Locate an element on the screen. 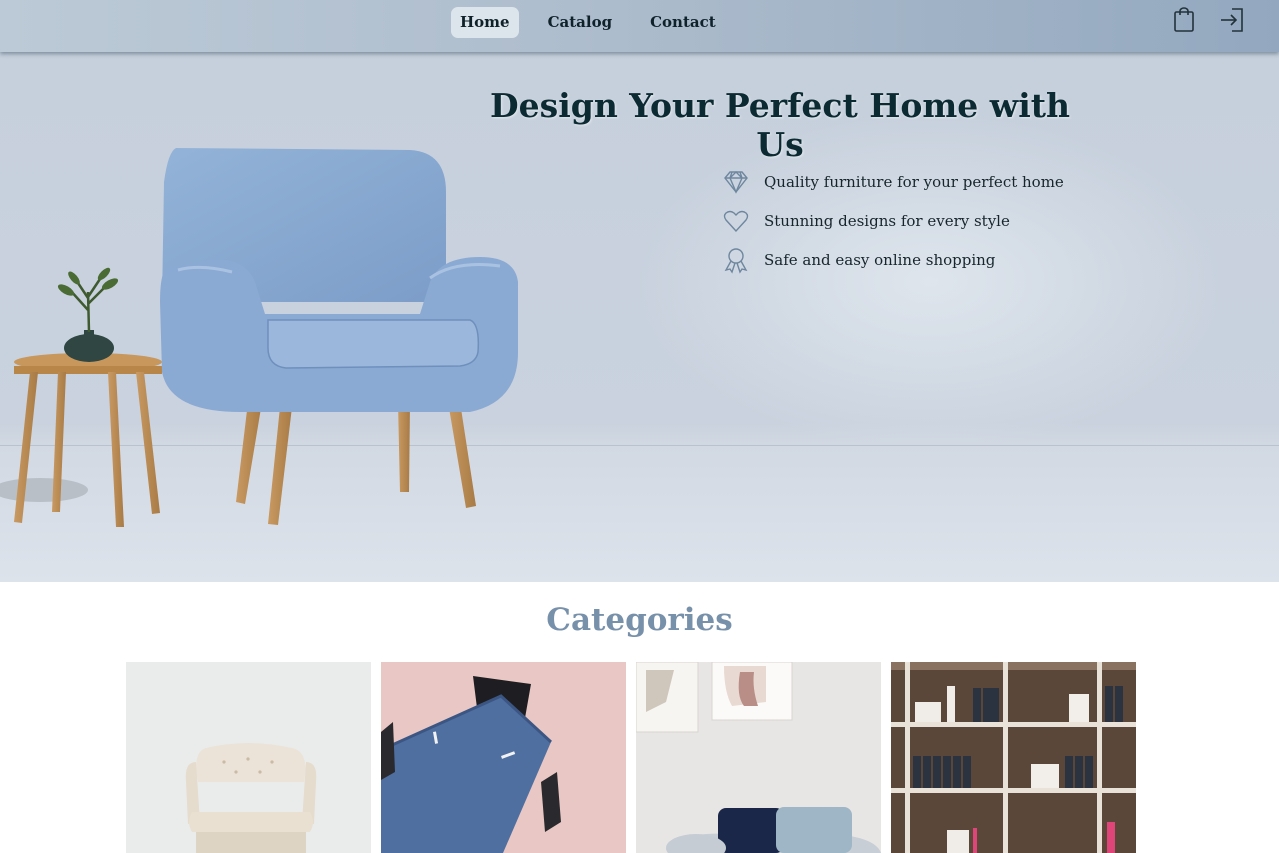  feature-item: Quality furniture for your perfect home is located at coordinates (893, 181).